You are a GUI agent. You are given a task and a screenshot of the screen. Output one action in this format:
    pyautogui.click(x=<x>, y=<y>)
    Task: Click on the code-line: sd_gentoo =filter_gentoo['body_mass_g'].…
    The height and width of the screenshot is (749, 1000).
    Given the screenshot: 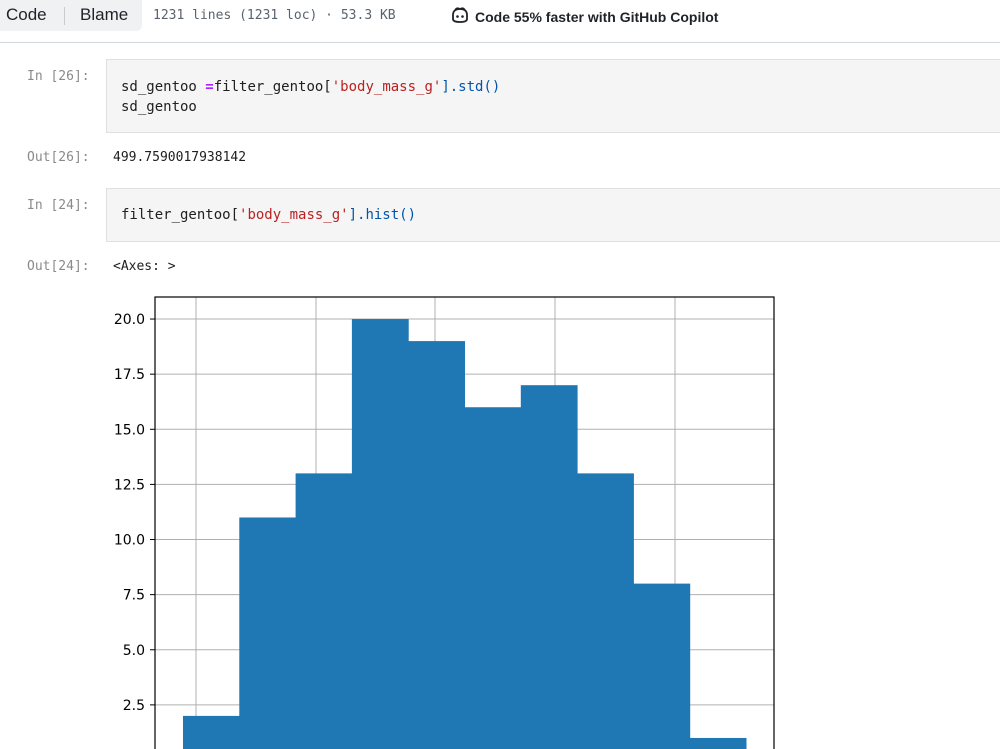 What is the action you would take?
    pyautogui.click(x=310, y=87)
    